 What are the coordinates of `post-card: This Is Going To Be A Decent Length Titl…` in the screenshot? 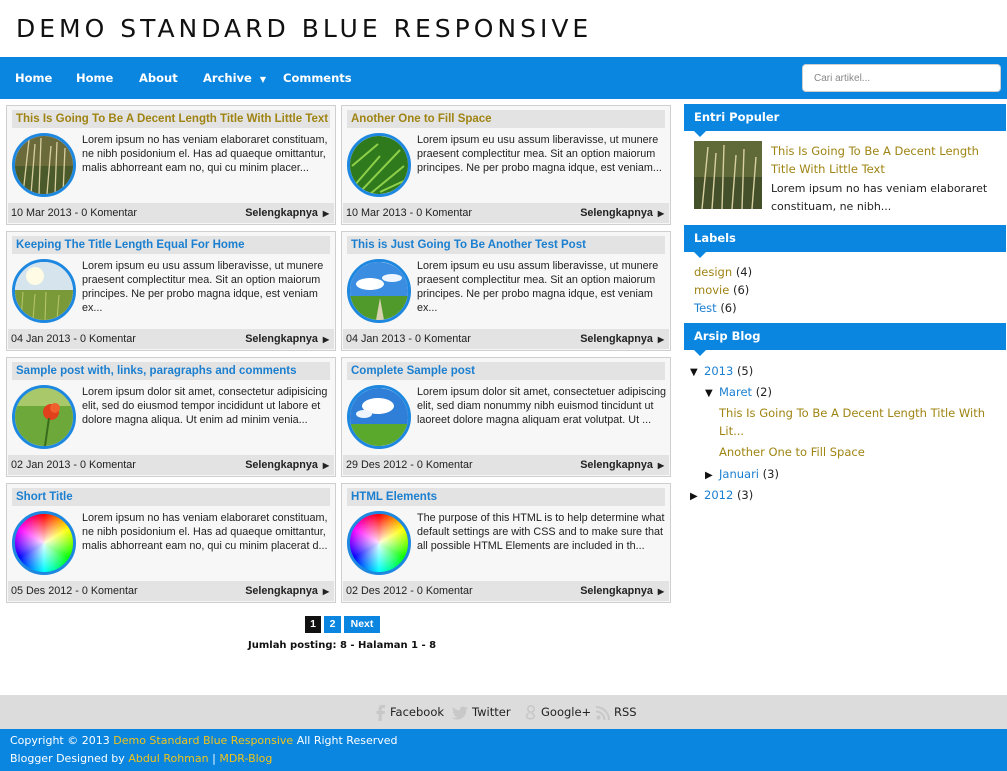 It's located at (171, 165).